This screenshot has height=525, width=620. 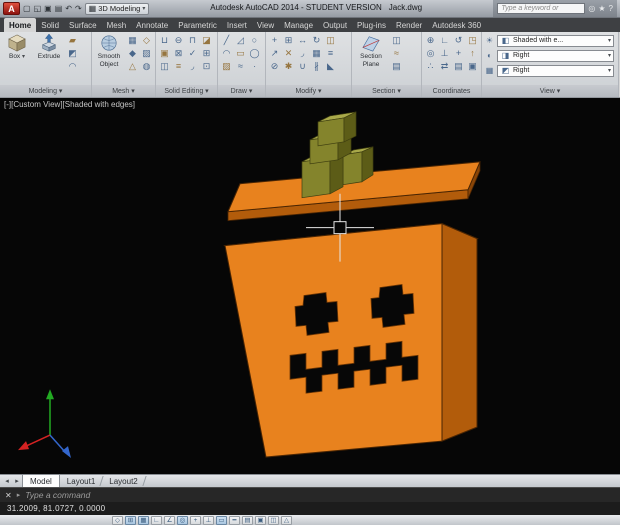 What do you see at coordinates (123, 481) in the screenshot?
I see `tab-layout2: Layout2` at bounding box center [123, 481].